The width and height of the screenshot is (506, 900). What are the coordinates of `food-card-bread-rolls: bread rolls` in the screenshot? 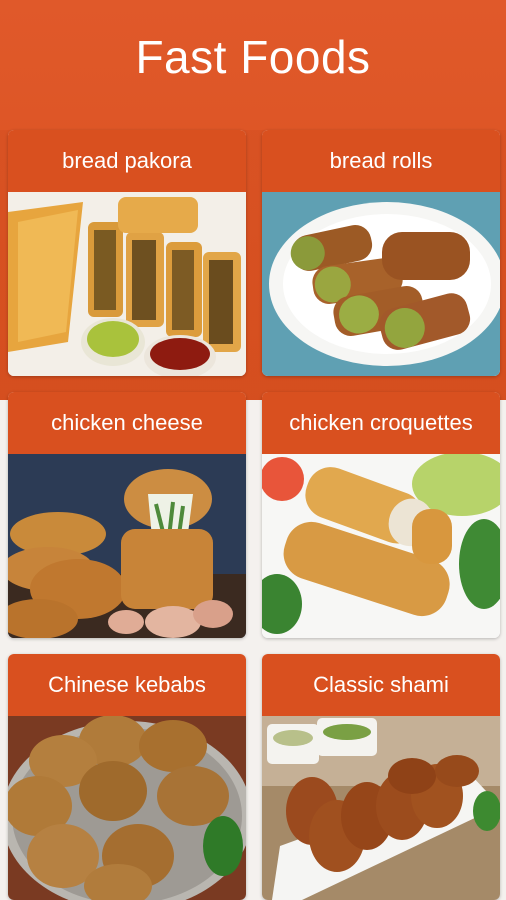 It's located at (381, 253).